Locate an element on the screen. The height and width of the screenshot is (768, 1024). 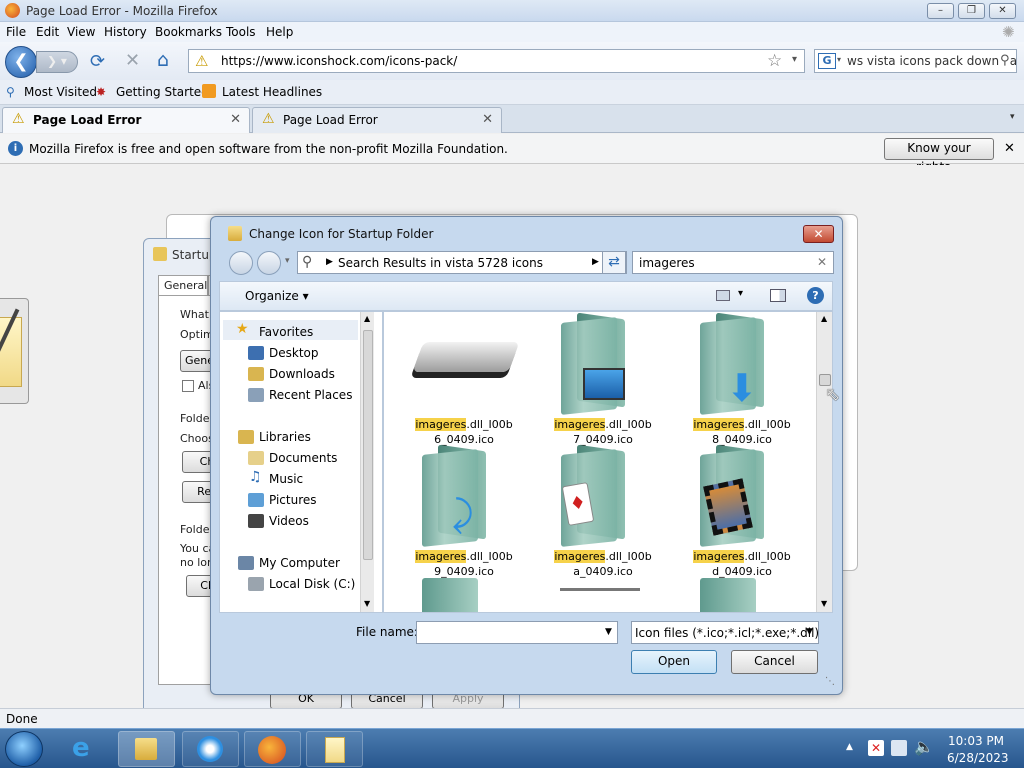
organize-button: Organize ▾ is located at coordinates (277, 296).